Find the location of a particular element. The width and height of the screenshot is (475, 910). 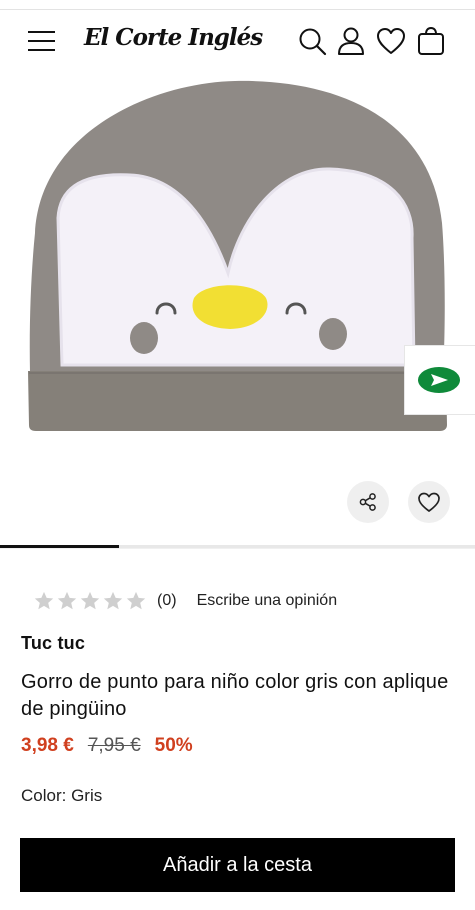

rating-stars is located at coordinates (90, 601).